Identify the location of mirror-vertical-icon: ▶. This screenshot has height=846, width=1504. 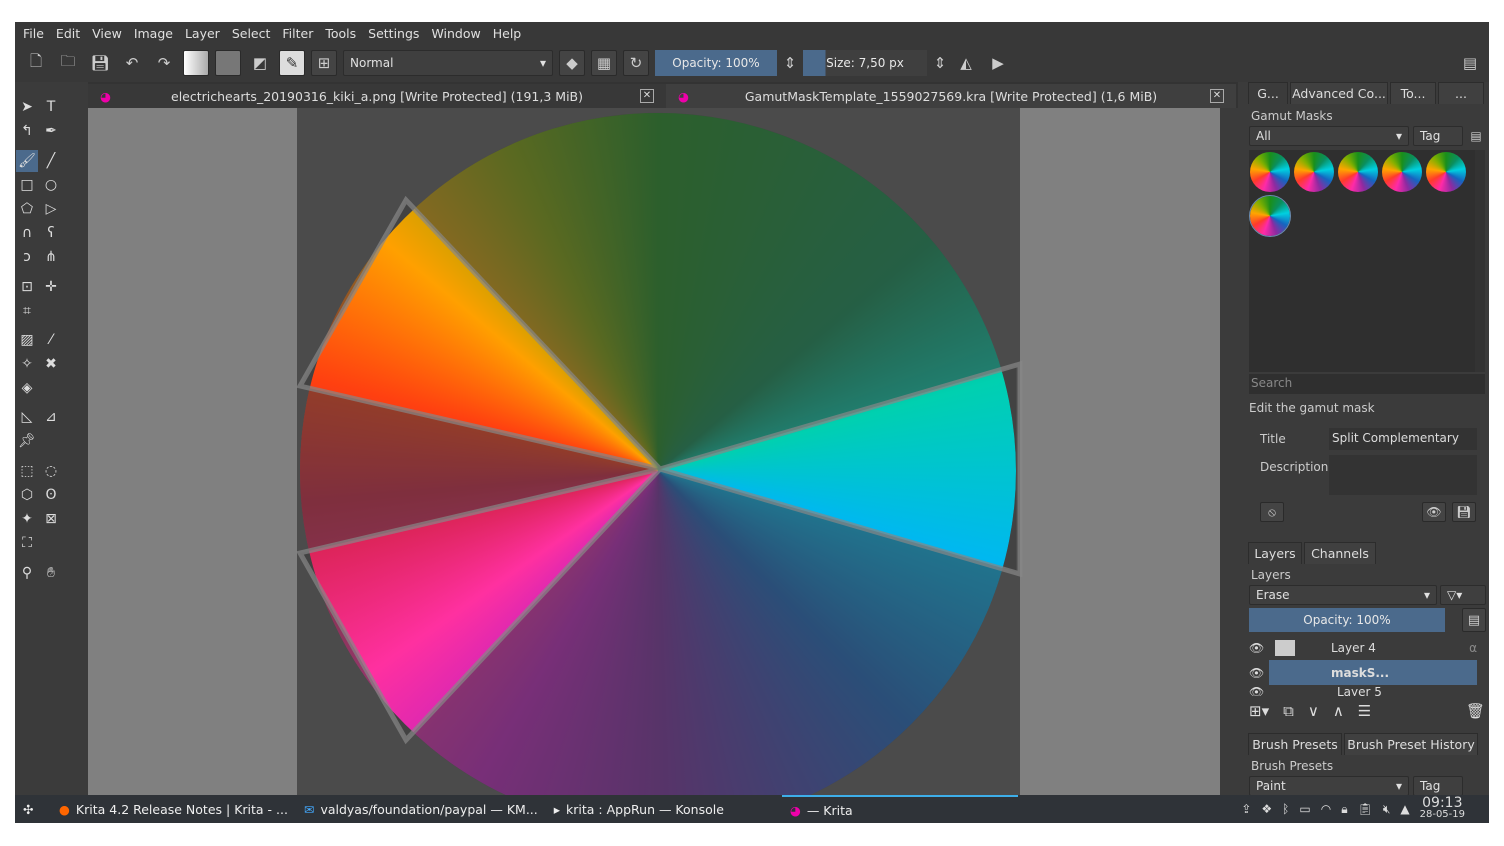
(998, 63).